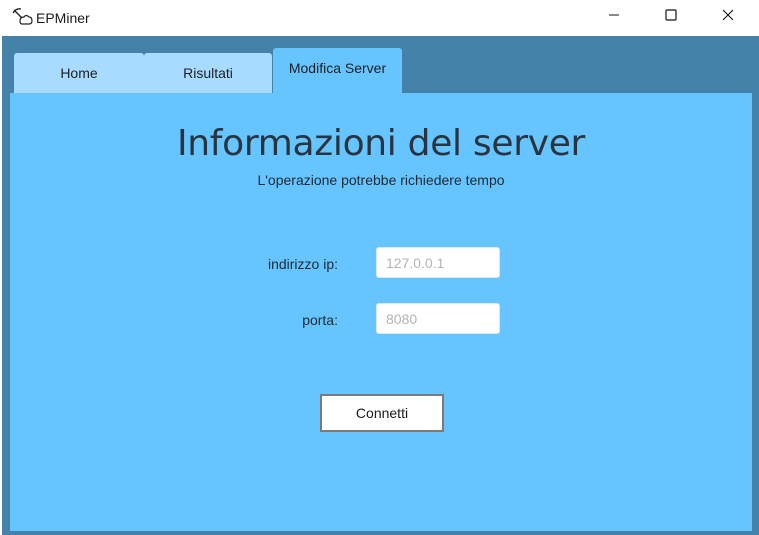  Describe the element at coordinates (381, 180) in the screenshot. I see `page-subtitle: L'operazione potrebbe richiedere tempo` at that location.